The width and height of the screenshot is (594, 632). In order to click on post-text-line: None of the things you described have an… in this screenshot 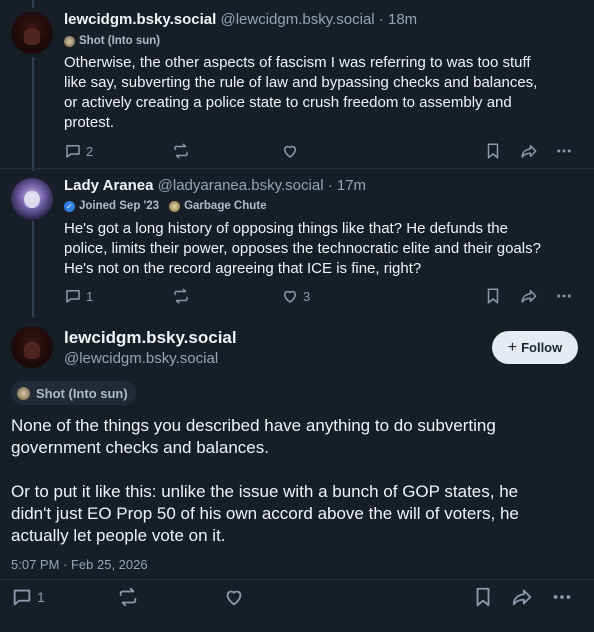, I will do `click(253, 425)`.